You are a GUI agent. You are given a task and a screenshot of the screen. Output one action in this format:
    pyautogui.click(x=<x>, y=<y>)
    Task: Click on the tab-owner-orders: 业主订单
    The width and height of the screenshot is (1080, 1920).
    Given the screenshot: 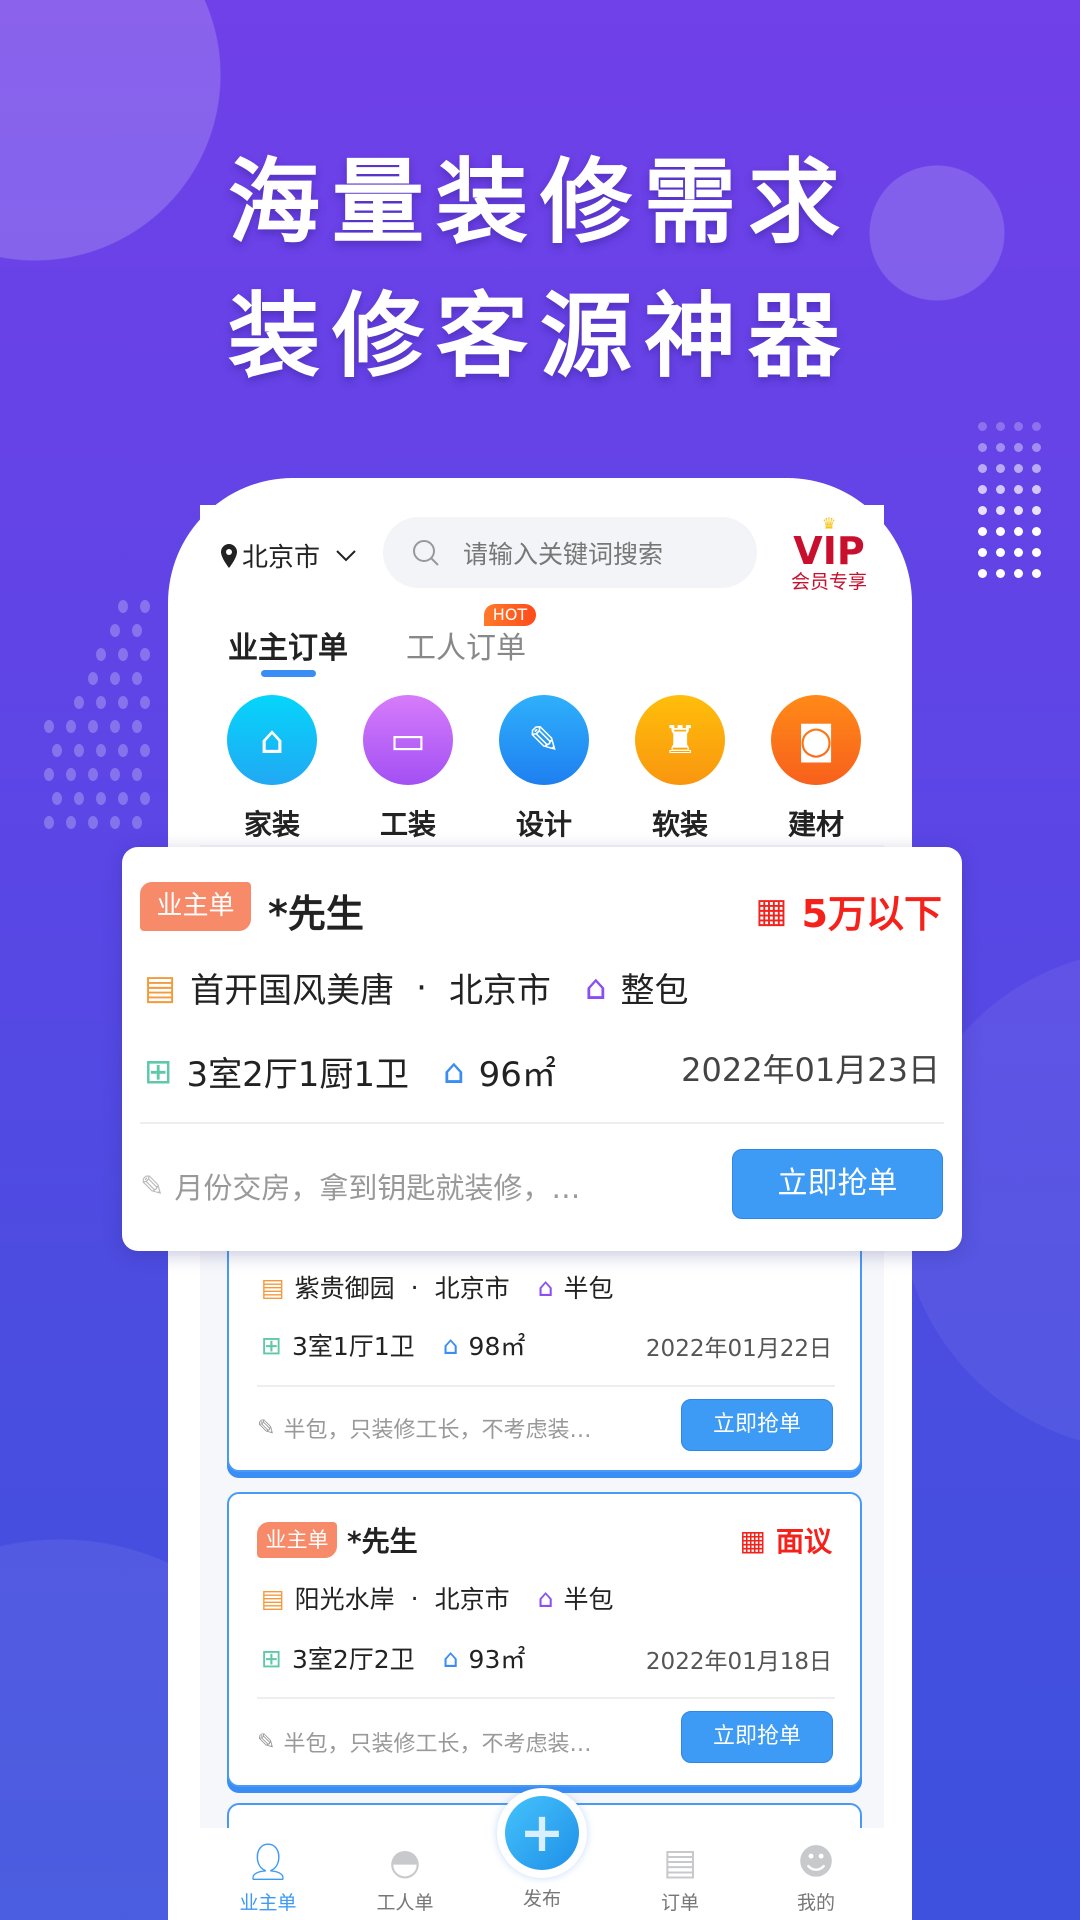 What is the action you would take?
    pyautogui.click(x=288, y=645)
    